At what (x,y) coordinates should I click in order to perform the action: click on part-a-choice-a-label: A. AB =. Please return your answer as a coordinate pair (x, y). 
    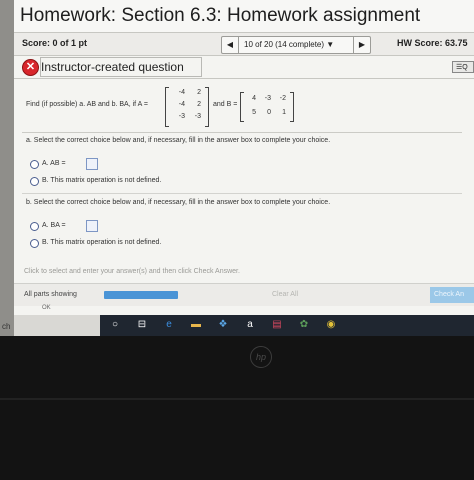
    Looking at the image, I should click on (54, 163).